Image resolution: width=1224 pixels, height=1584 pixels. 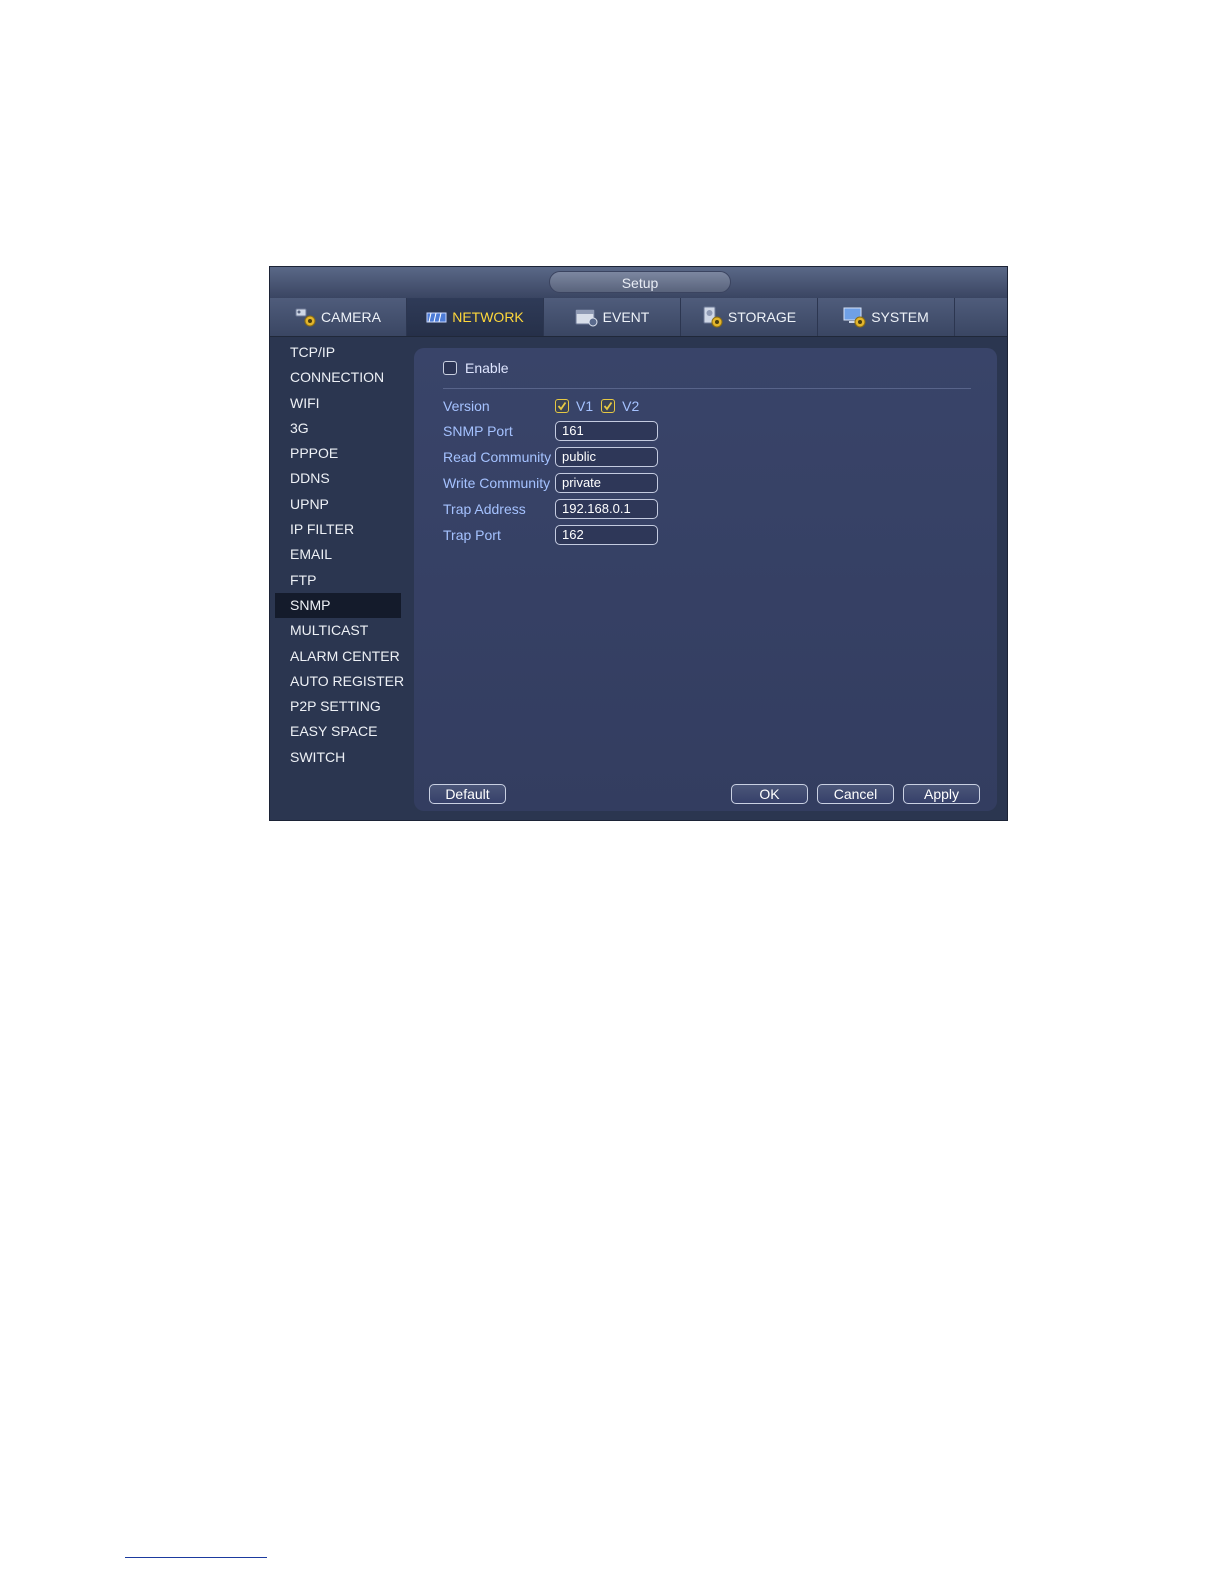 What do you see at coordinates (338, 403) in the screenshot?
I see `sidebar-item-wifi: WIFI` at bounding box center [338, 403].